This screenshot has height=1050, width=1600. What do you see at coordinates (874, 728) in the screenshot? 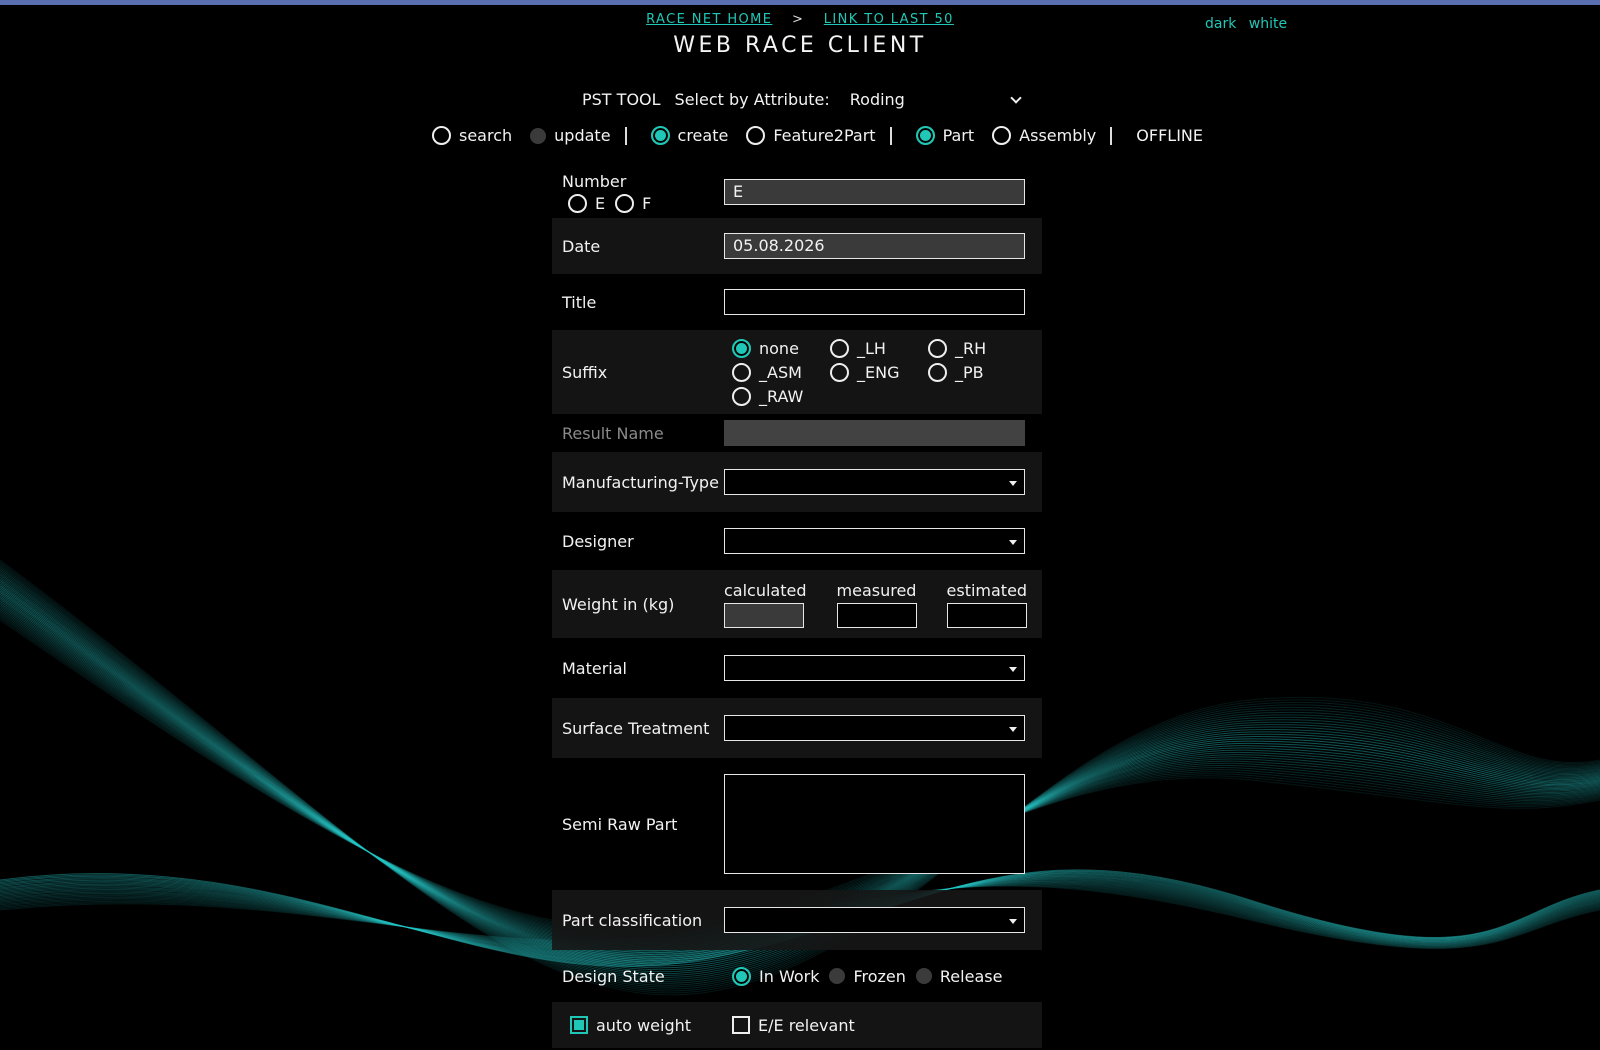
I see `surface-treatment-select` at bounding box center [874, 728].